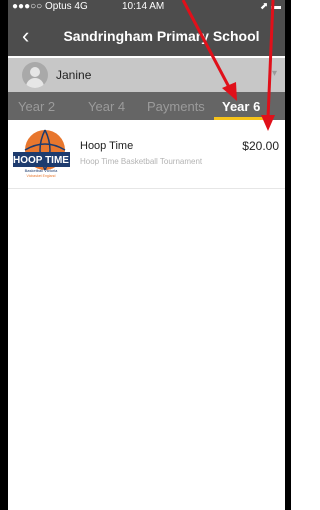  What do you see at coordinates (41, 176) in the screenshot?
I see `logo-caption-small: Vicbasket England` at bounding box center [41, 176].